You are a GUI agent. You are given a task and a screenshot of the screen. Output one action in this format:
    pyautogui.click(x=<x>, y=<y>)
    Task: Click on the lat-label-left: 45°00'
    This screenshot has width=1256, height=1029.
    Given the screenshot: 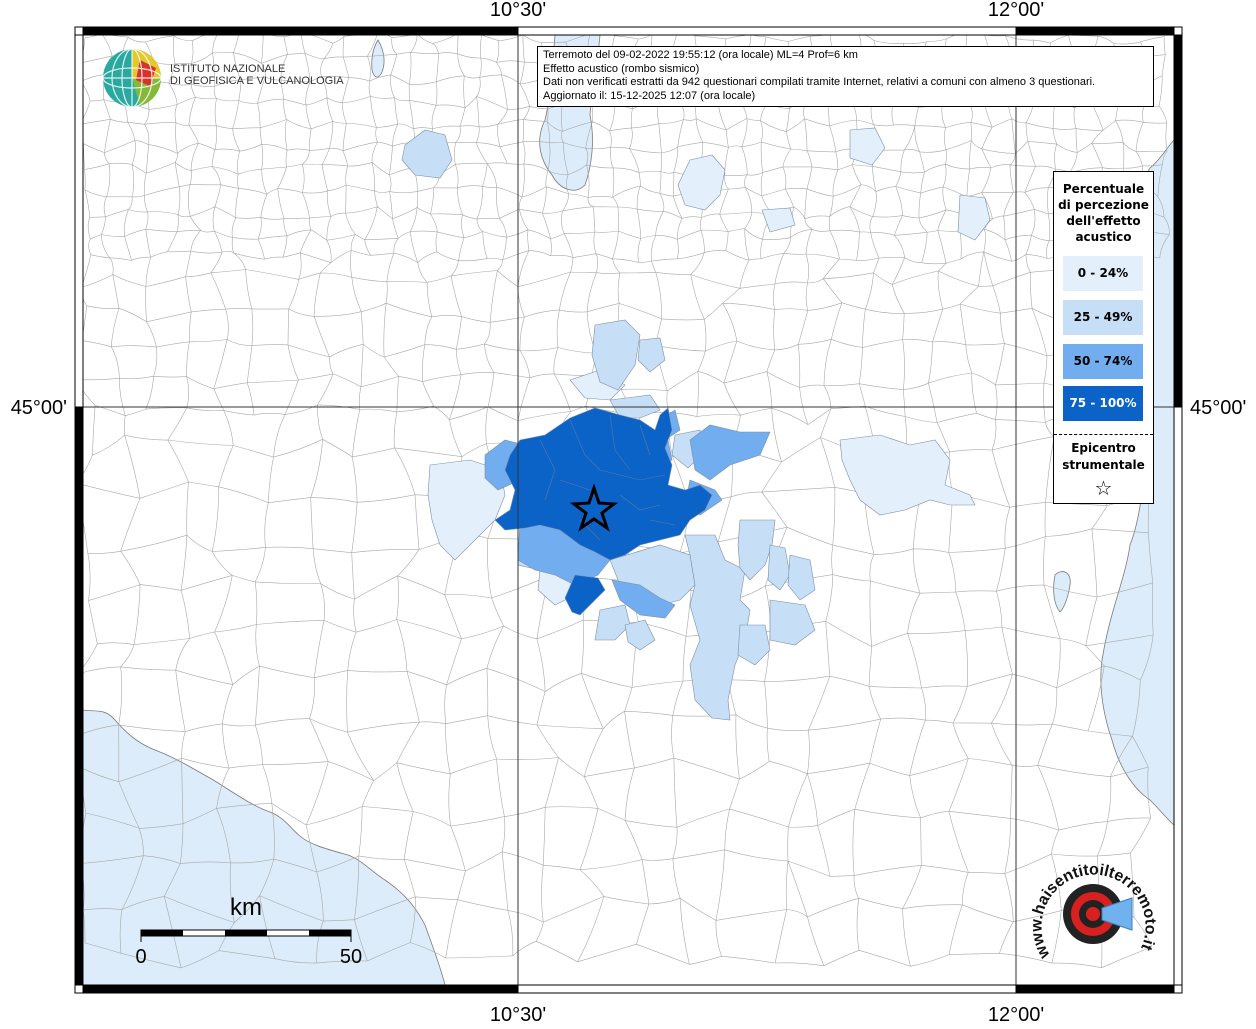 What is the action you would take?
    pyautogui.click(x=39, y=408)
    